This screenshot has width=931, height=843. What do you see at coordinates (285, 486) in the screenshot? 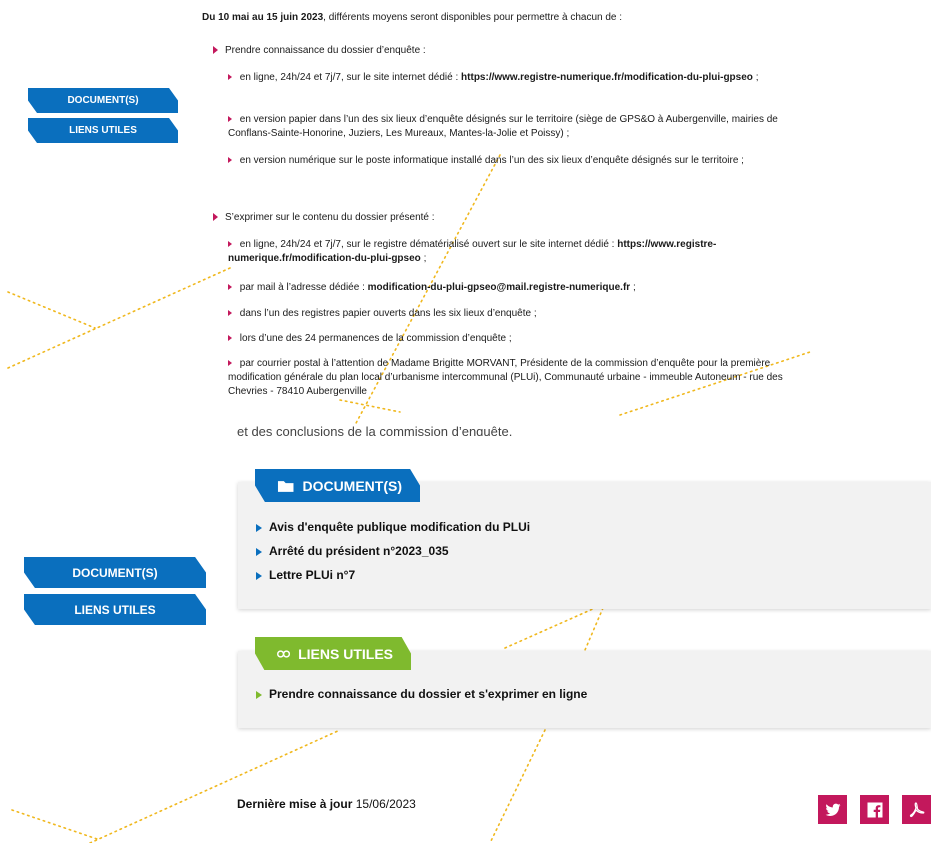
I see `folder-icon` at bounding box center [285, 486].